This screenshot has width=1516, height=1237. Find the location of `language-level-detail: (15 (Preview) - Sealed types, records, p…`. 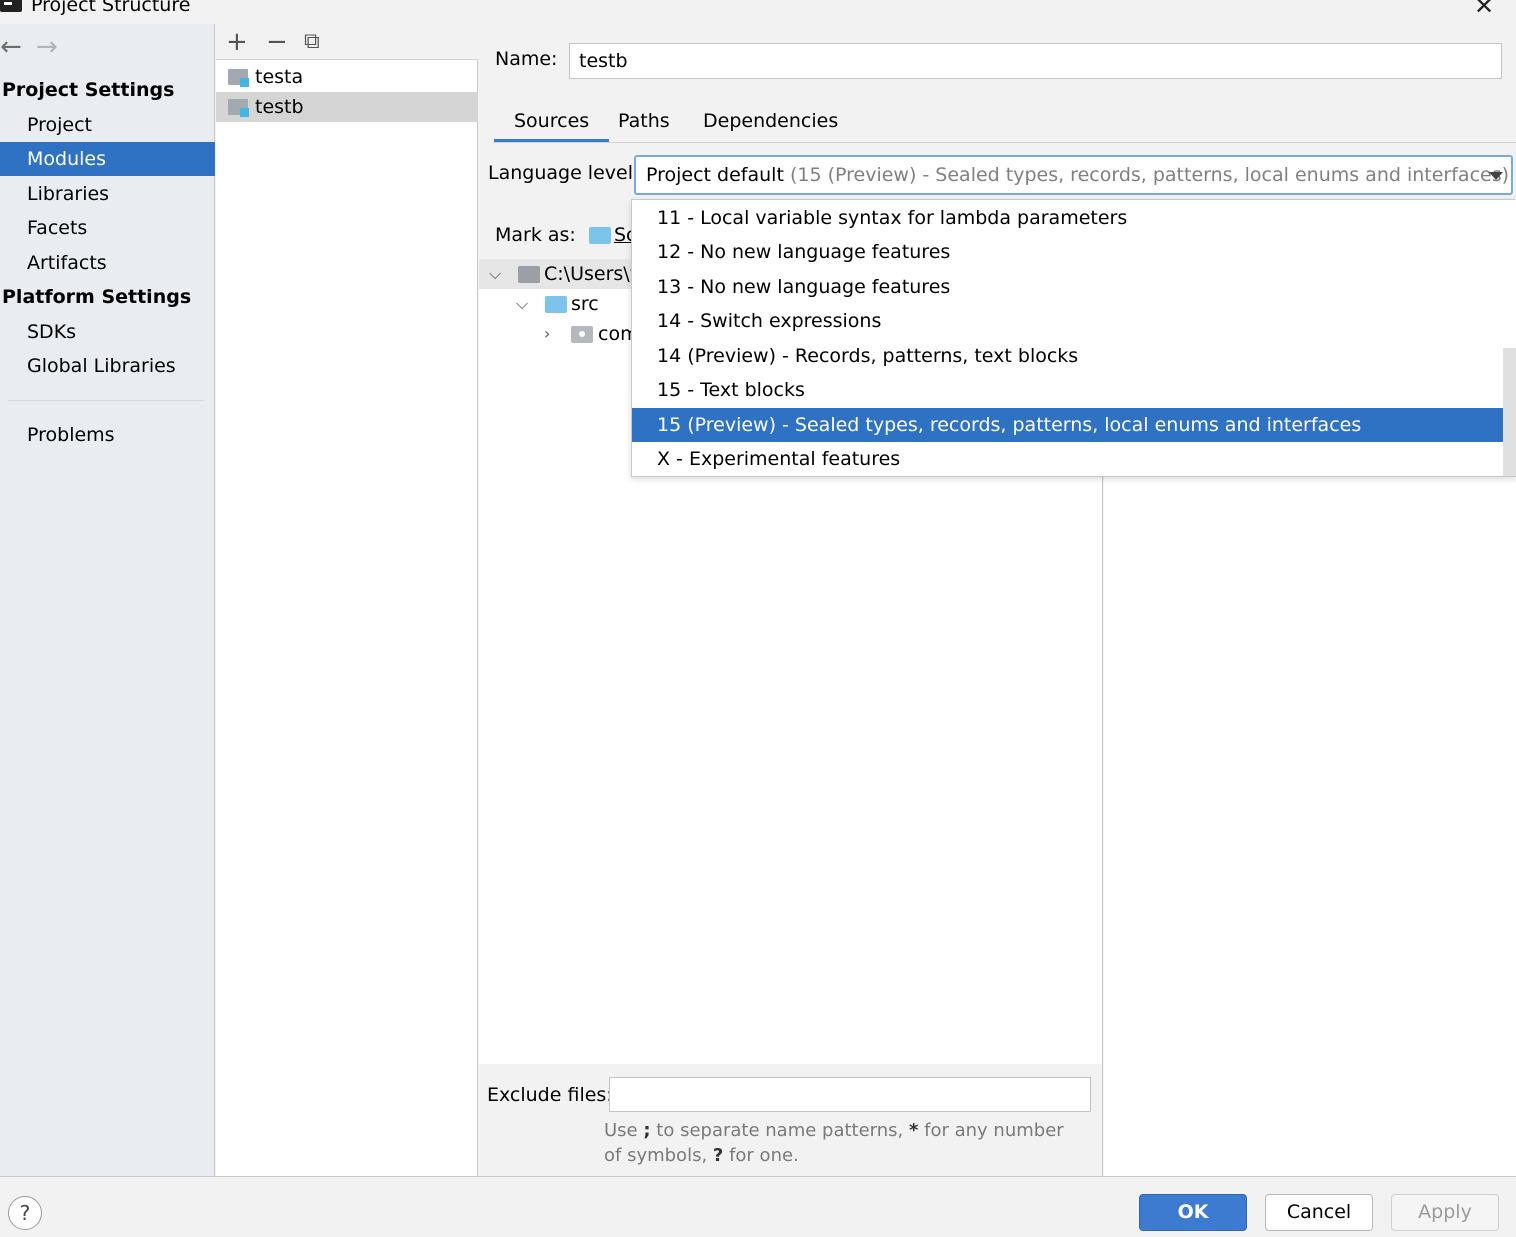

language-level-detail: (15 (Preview) - Sealed types, records, p… is located at coordinates (1149, 175).